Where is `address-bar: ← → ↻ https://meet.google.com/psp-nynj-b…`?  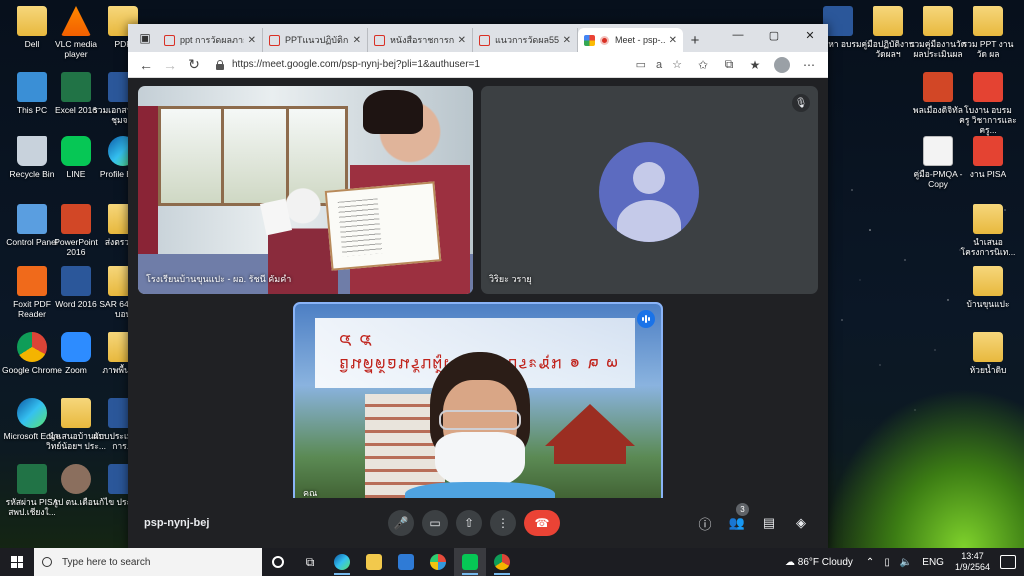
address-bar: ← → ↻ https://meet.google.com/psp-nynj-b… is located at coordinates (478, 65).